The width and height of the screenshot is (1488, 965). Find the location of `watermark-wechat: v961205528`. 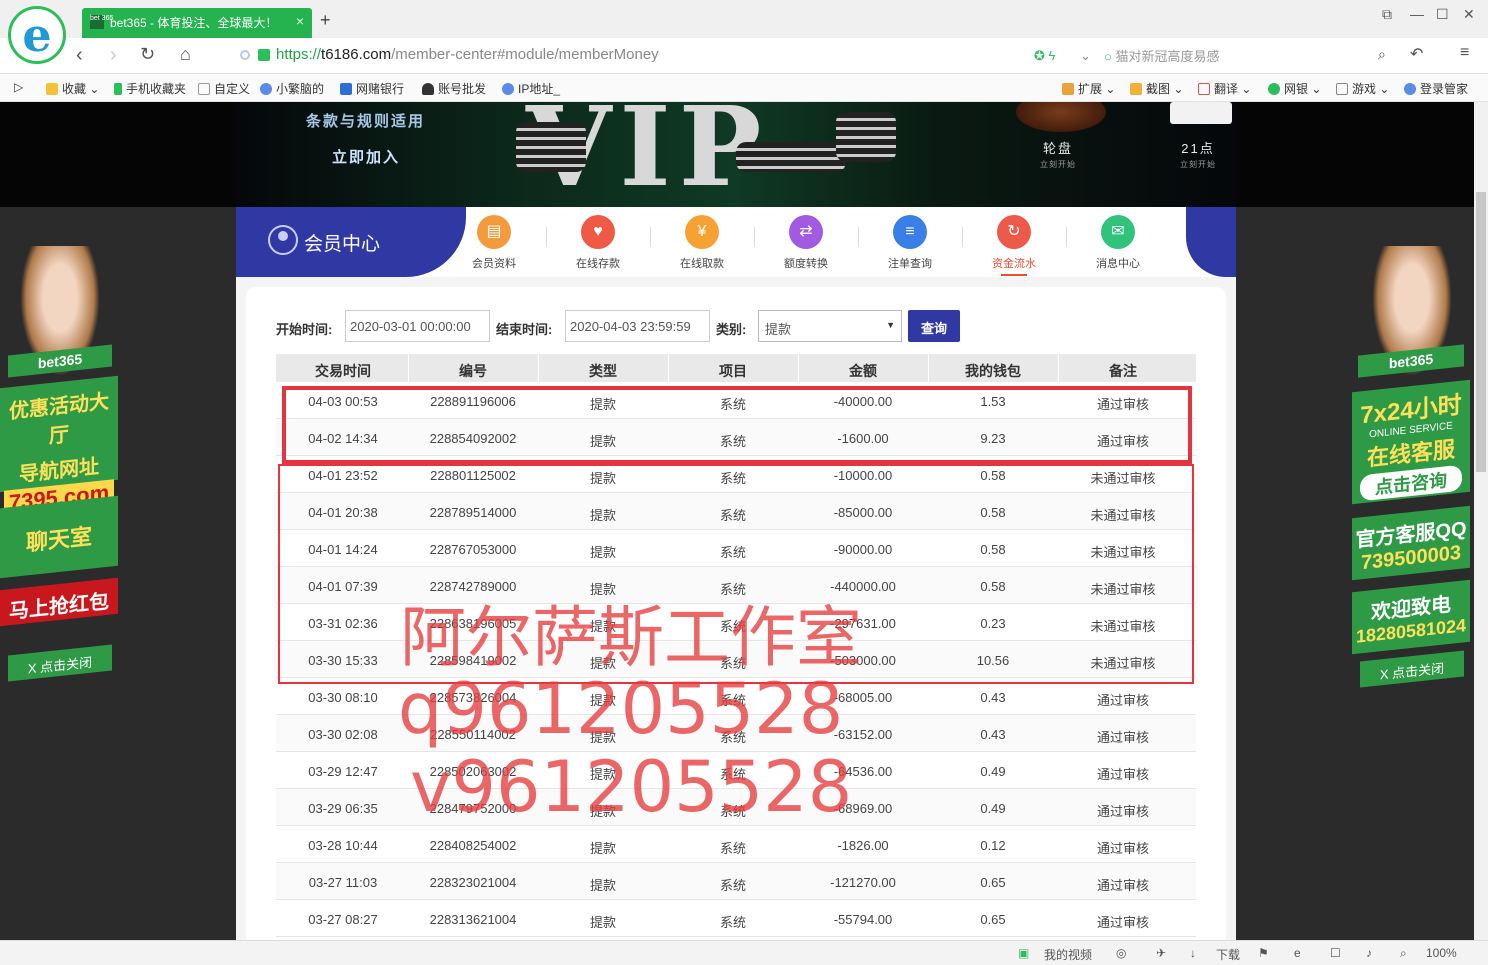

watermark-wechat: v961205528 is located at coordinates (631, 787).